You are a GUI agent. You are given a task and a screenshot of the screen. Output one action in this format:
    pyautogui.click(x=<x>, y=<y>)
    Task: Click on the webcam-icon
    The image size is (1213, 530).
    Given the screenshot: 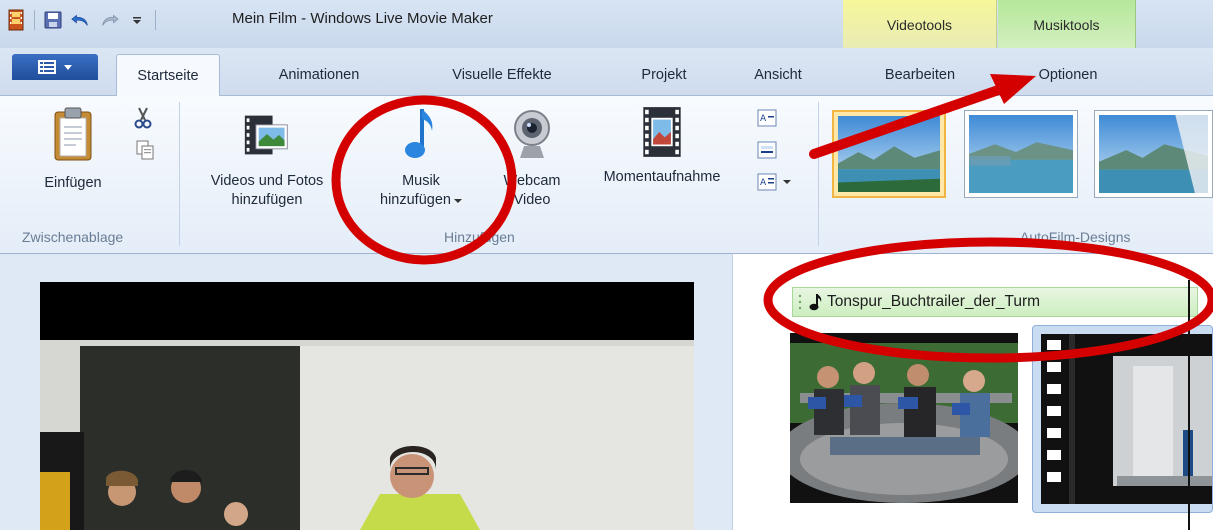 What is the action you would take?
    pyautogui.click(x=532, y=135)
    